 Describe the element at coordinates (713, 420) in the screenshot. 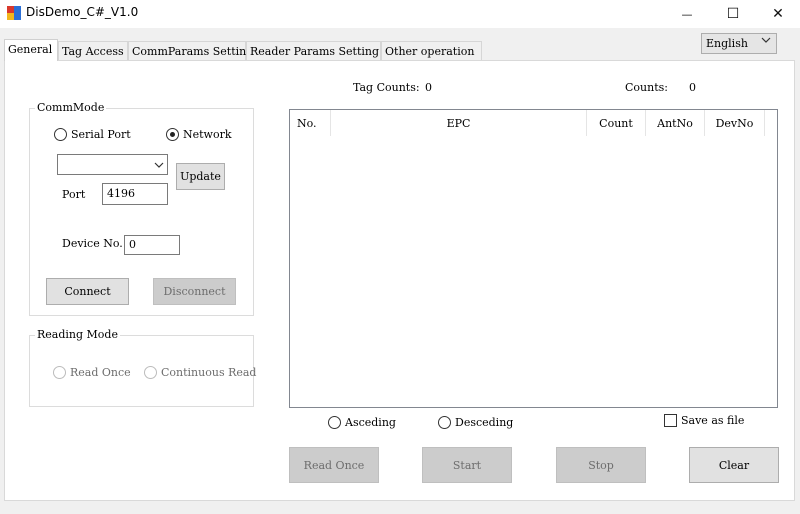

I see `save-as-file-label: Save as file` at that location.